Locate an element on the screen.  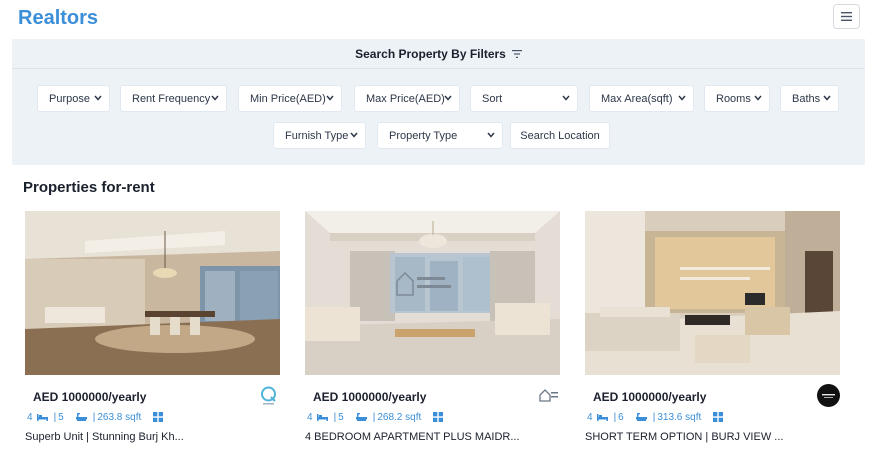
top-navbar: Realtors is located at coordinates (434, 19).